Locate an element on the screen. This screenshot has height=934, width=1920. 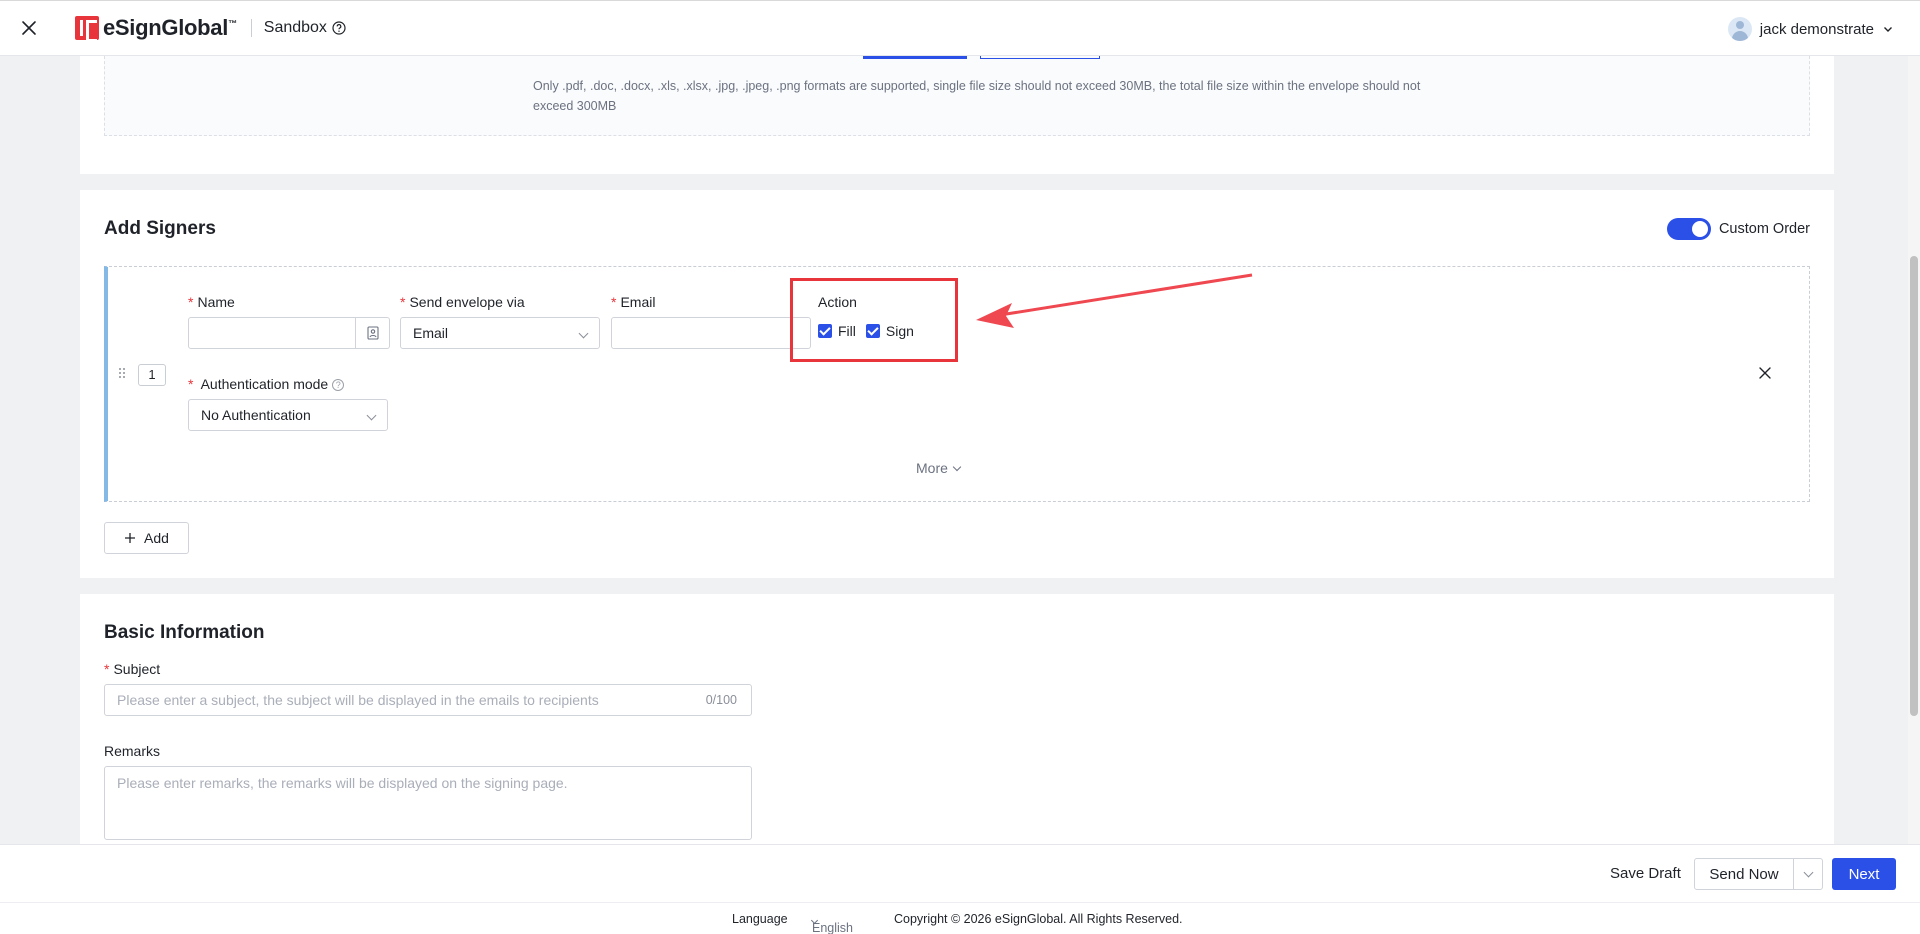
avatar is located at coordinates (1739, 29).